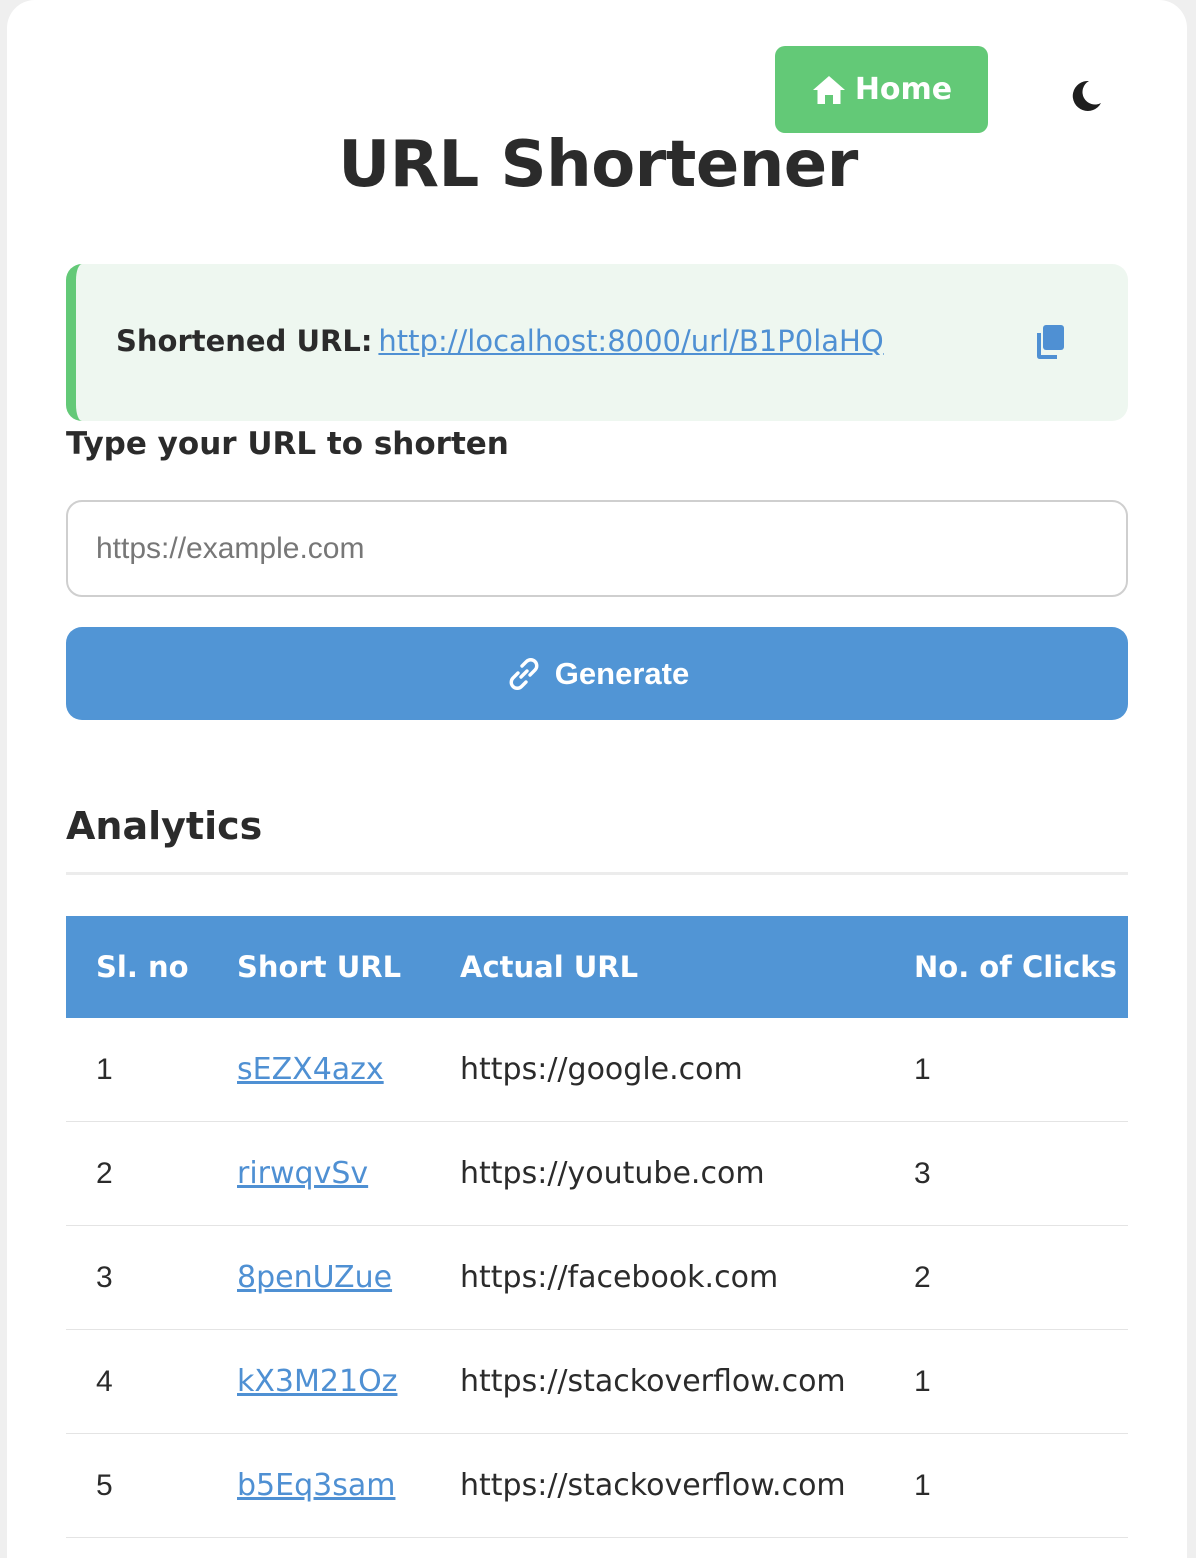 The image size is (1196, 1558). What do you see at coordinates (1021, 967) in the screenshot?
I see `column-header-clicks: No. of Clicks` at bounding box center [1021, 967].